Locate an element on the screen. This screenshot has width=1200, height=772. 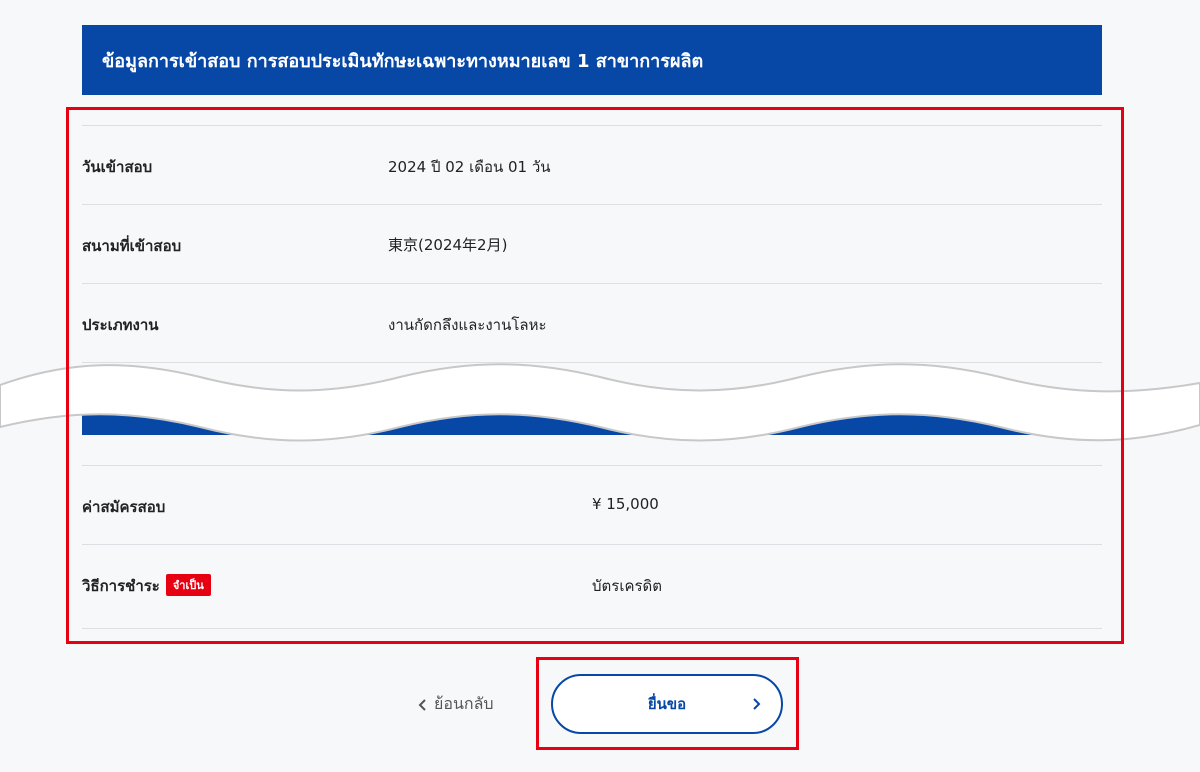
back-link: ย้อนกลับ is located at coordinates (456, 704).